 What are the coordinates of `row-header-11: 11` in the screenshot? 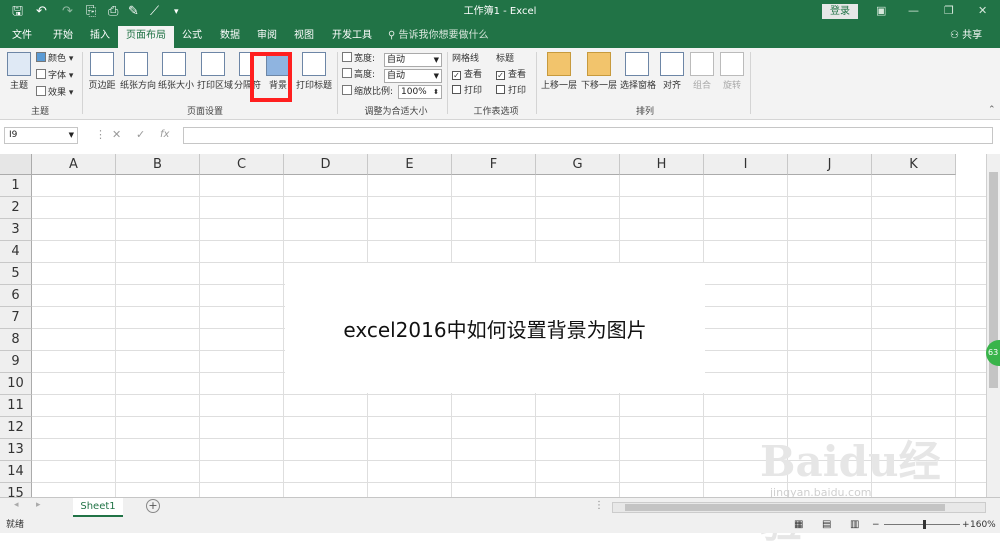 It's located at (16, 406).